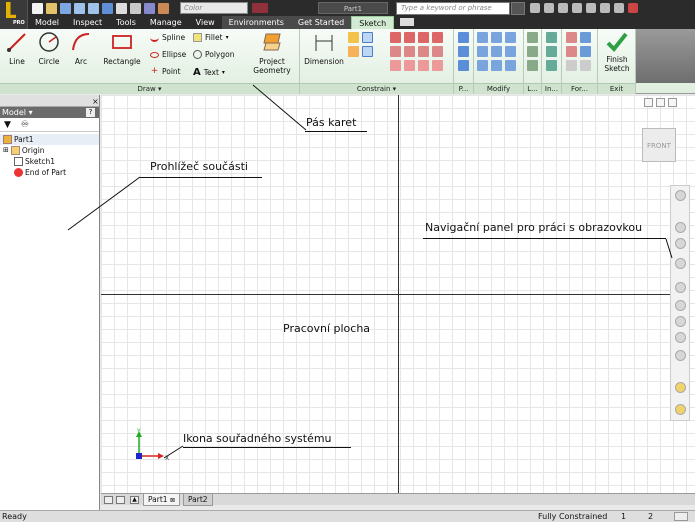  What do you see at coordinates (423, 65) in the screenshot?
I see `equal-constraint-icon` at bounding box center [423, 65].